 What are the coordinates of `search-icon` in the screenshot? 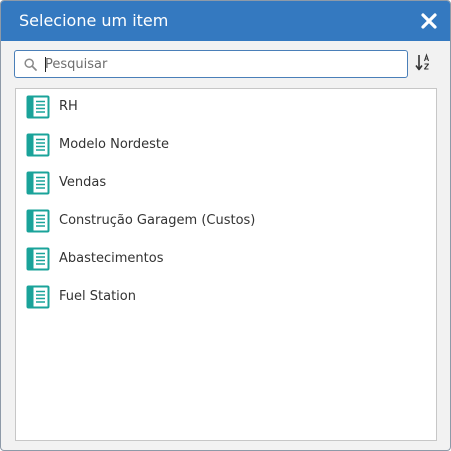 It's located at (30, 64).